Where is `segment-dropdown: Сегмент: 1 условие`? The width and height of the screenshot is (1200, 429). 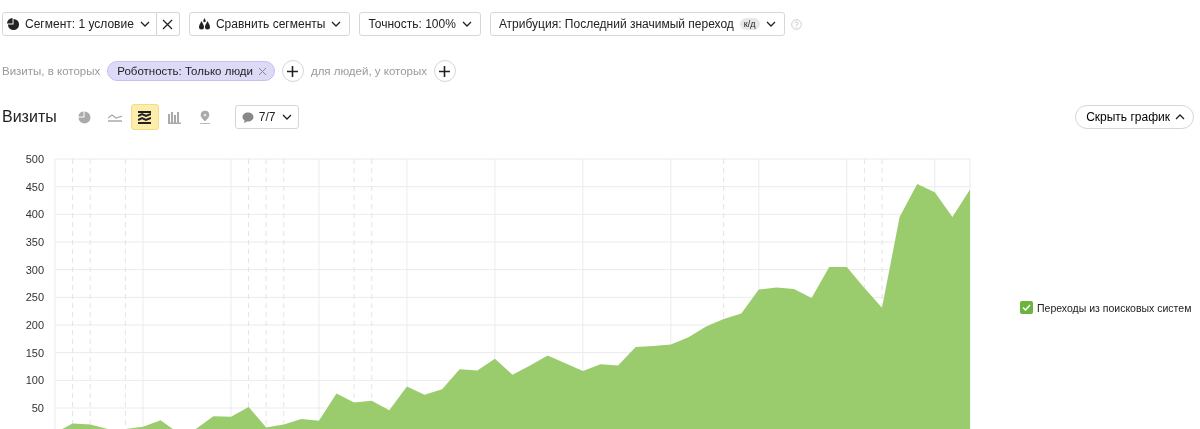 segment-dropdown: Сегмент: 1 условие is located at coordinates (79, 24).